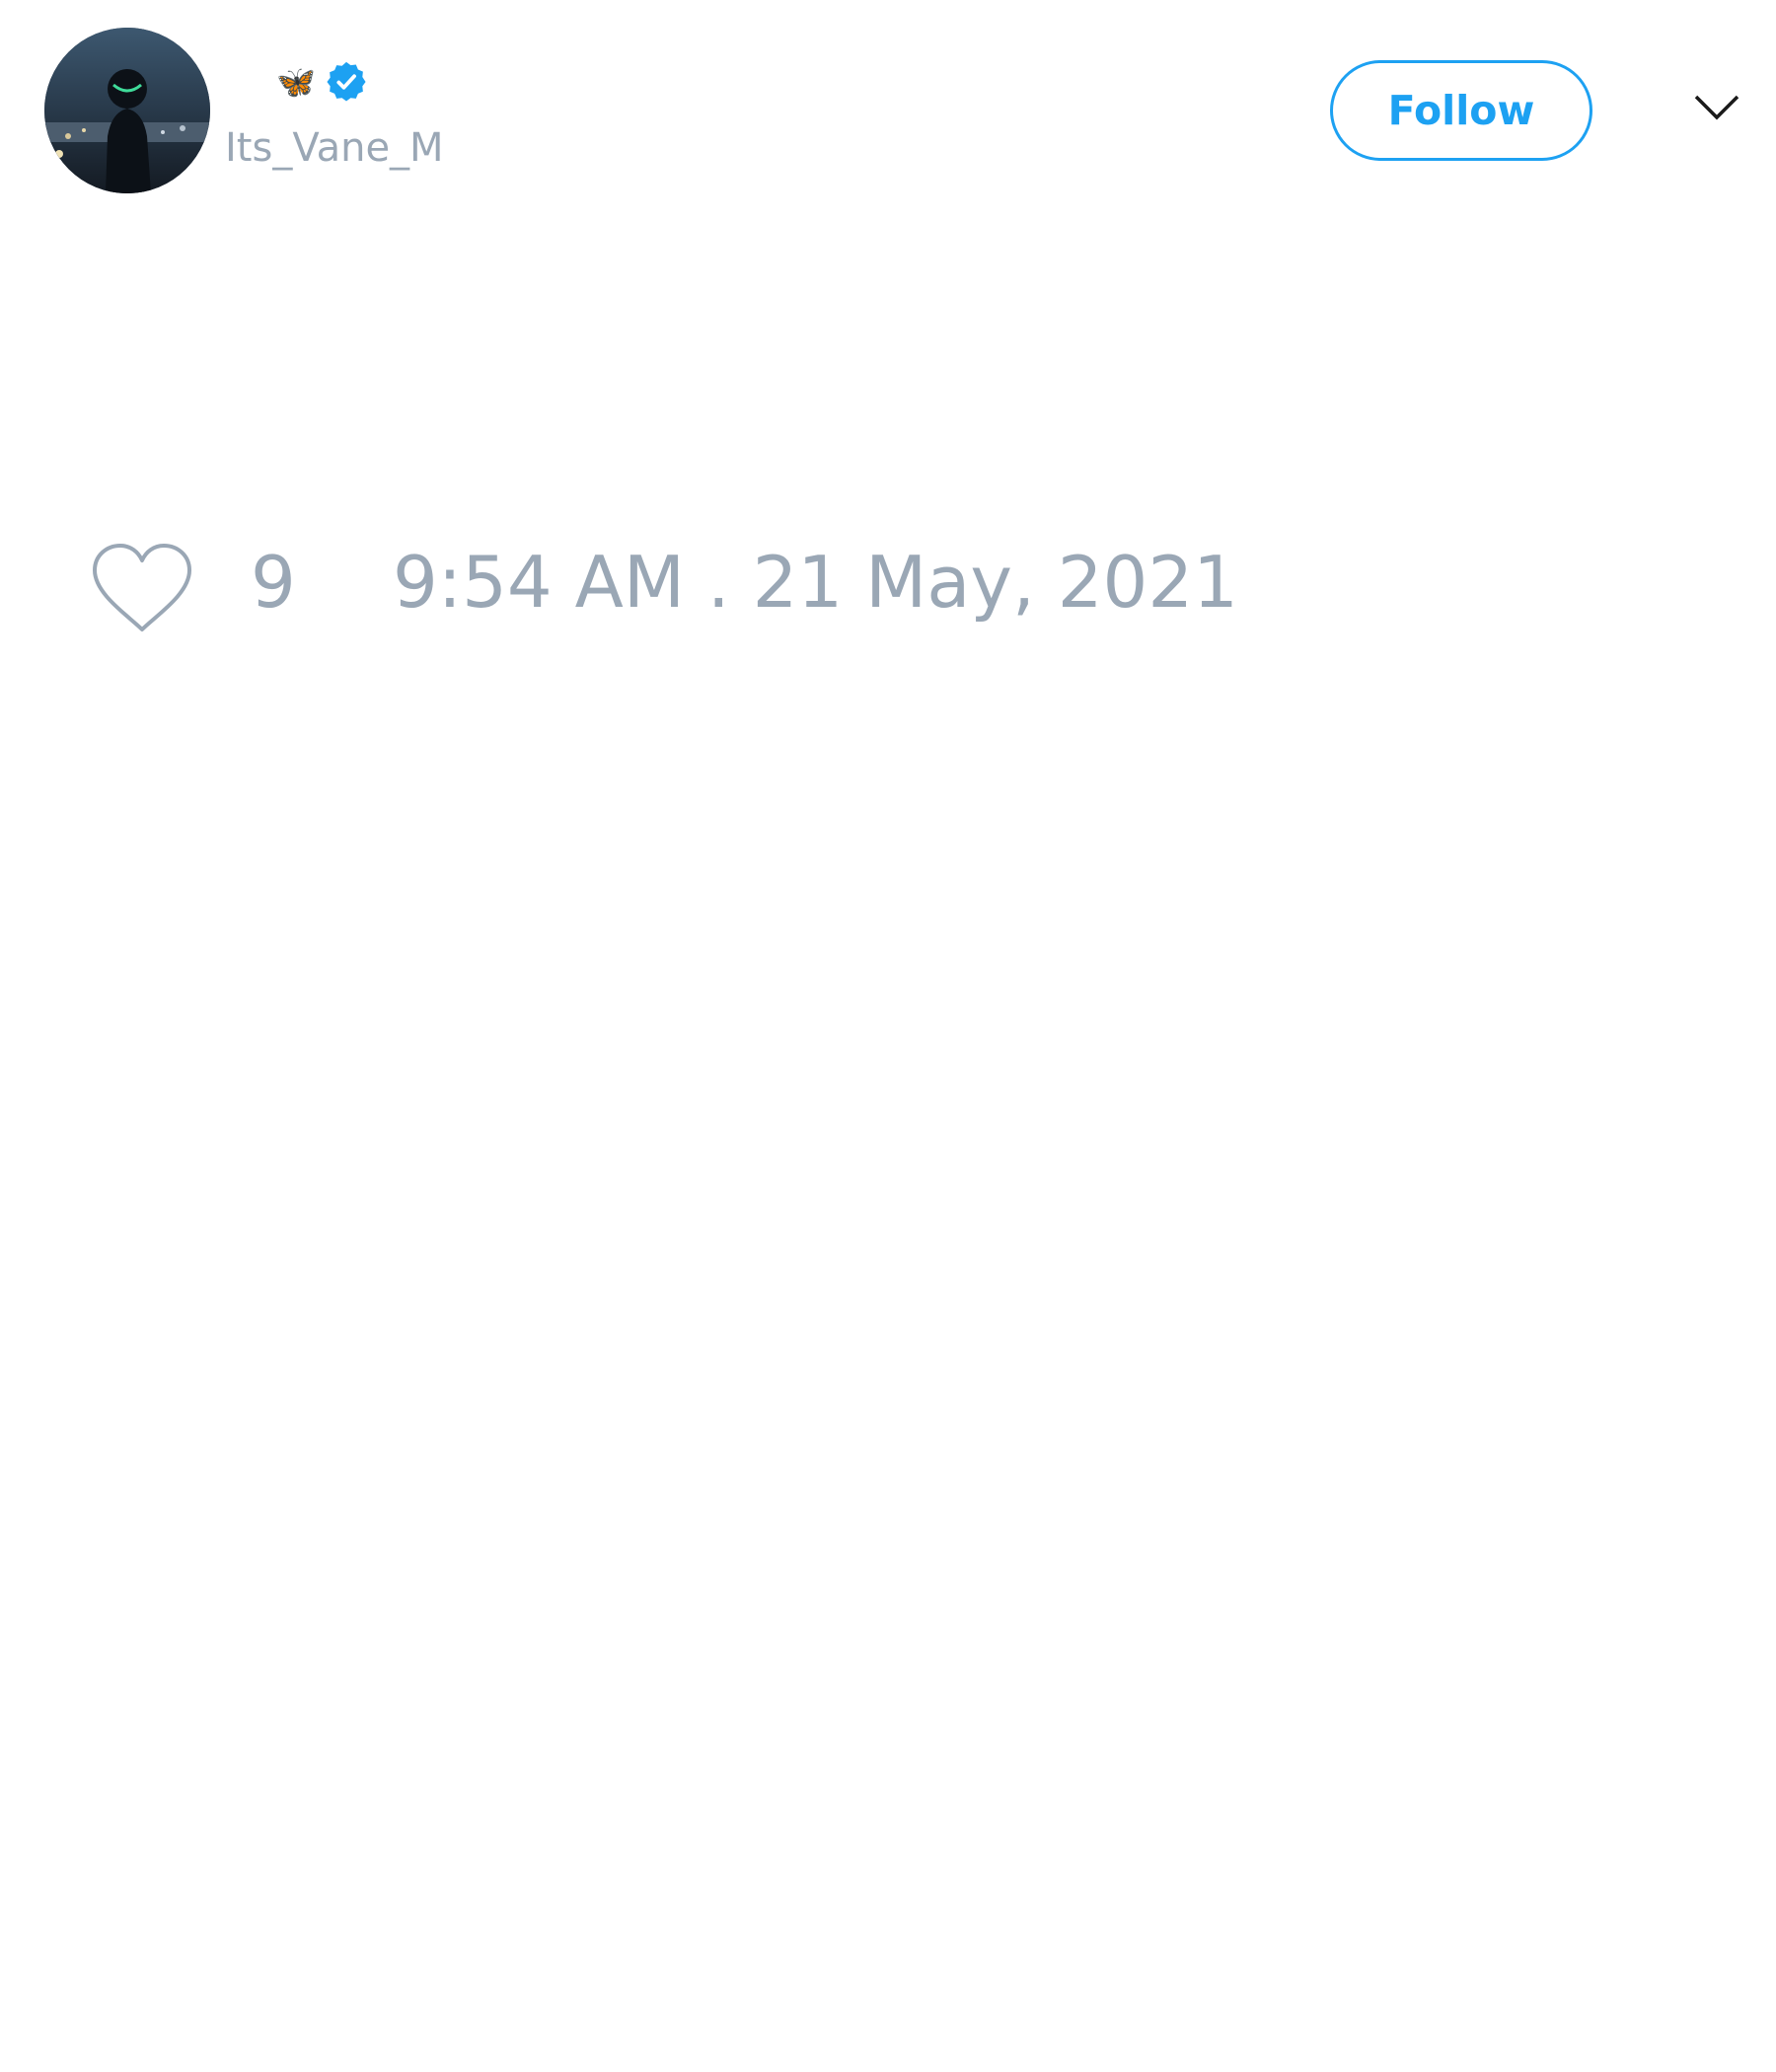 This screenshot has height=2072, width=1776. I want to click on display-name-row: 🦋, so click(322, 82).